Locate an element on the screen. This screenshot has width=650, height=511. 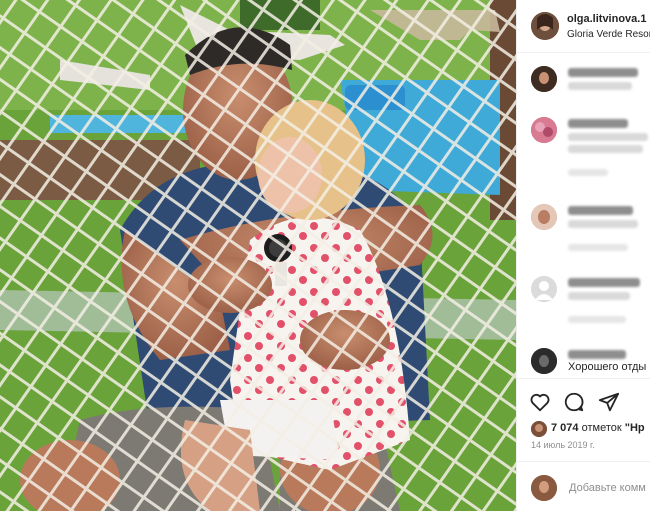
author-username: olga.litvinova.1 is located at coordinates (606, 19).